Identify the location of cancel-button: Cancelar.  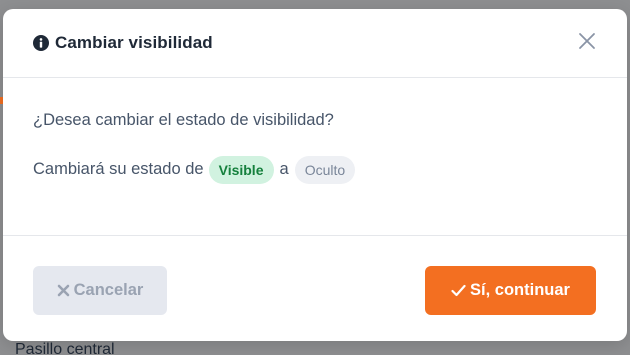
(100, 290).